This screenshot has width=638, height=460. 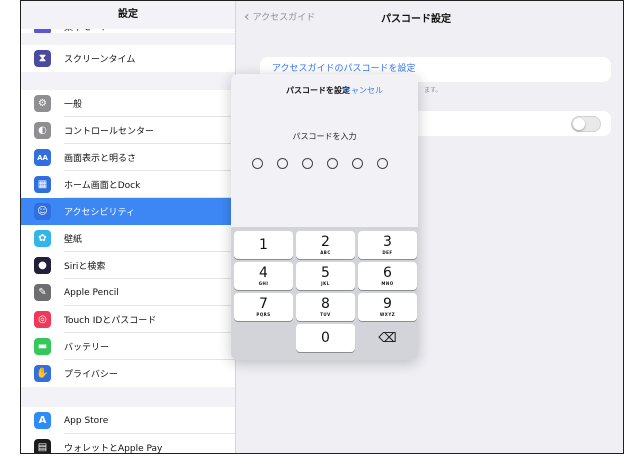 I want to click on key-number: 8, so click(x=325, y=304).